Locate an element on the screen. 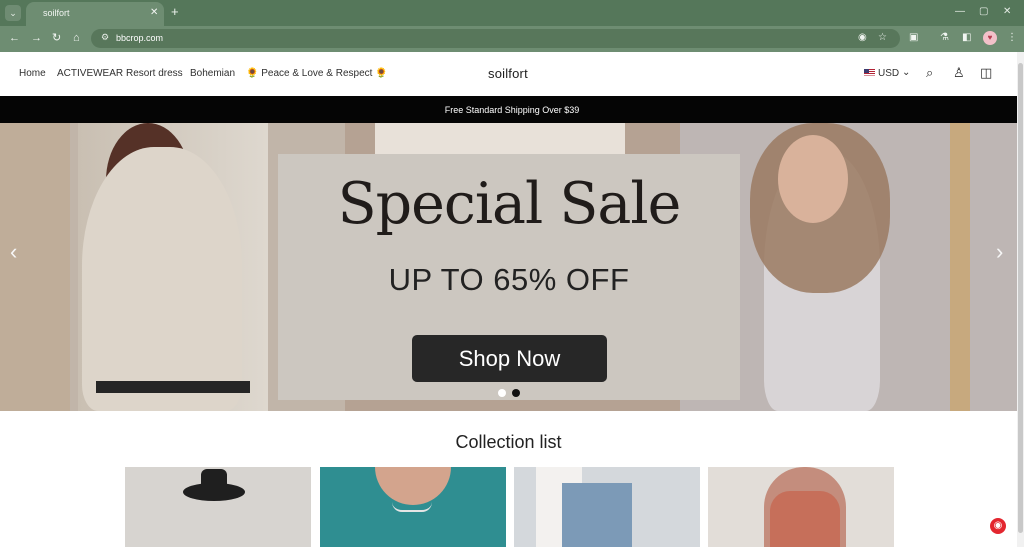 The width and height of the screenshot is (1024, 547). reload-icon: ↻ is located at coordinates (56, 38).